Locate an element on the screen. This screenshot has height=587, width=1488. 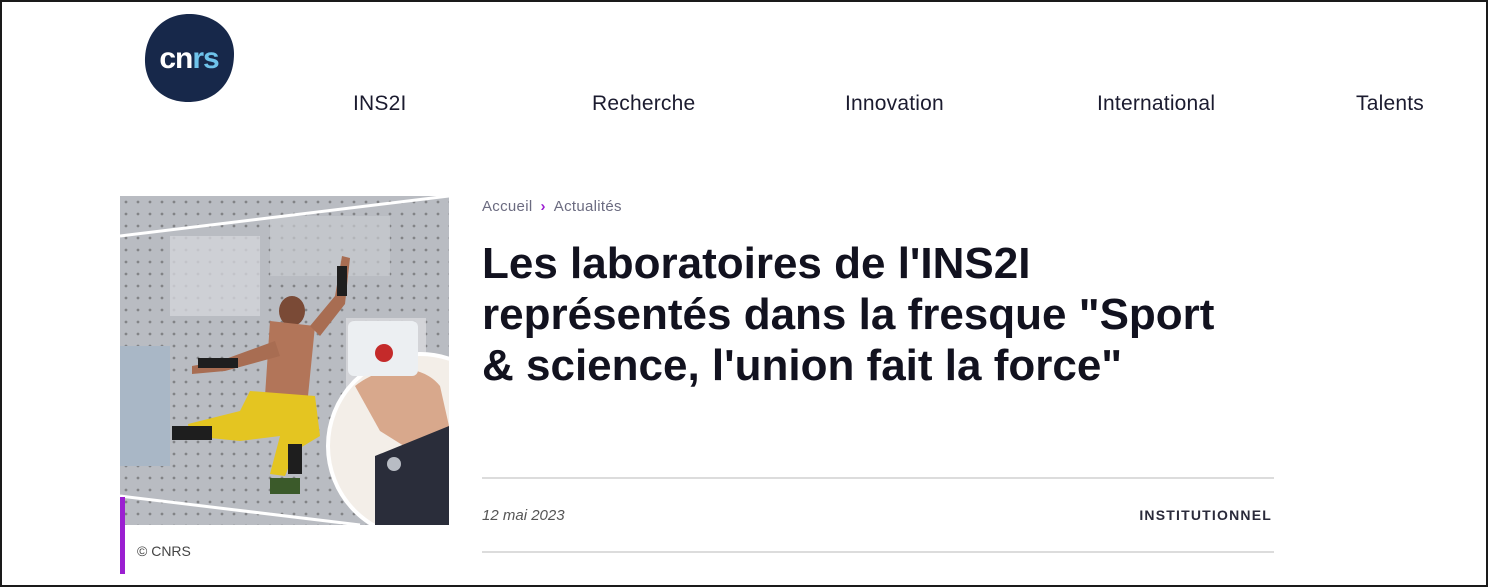
cnrs-logo: cnrs is located at coordinates (189, 58).